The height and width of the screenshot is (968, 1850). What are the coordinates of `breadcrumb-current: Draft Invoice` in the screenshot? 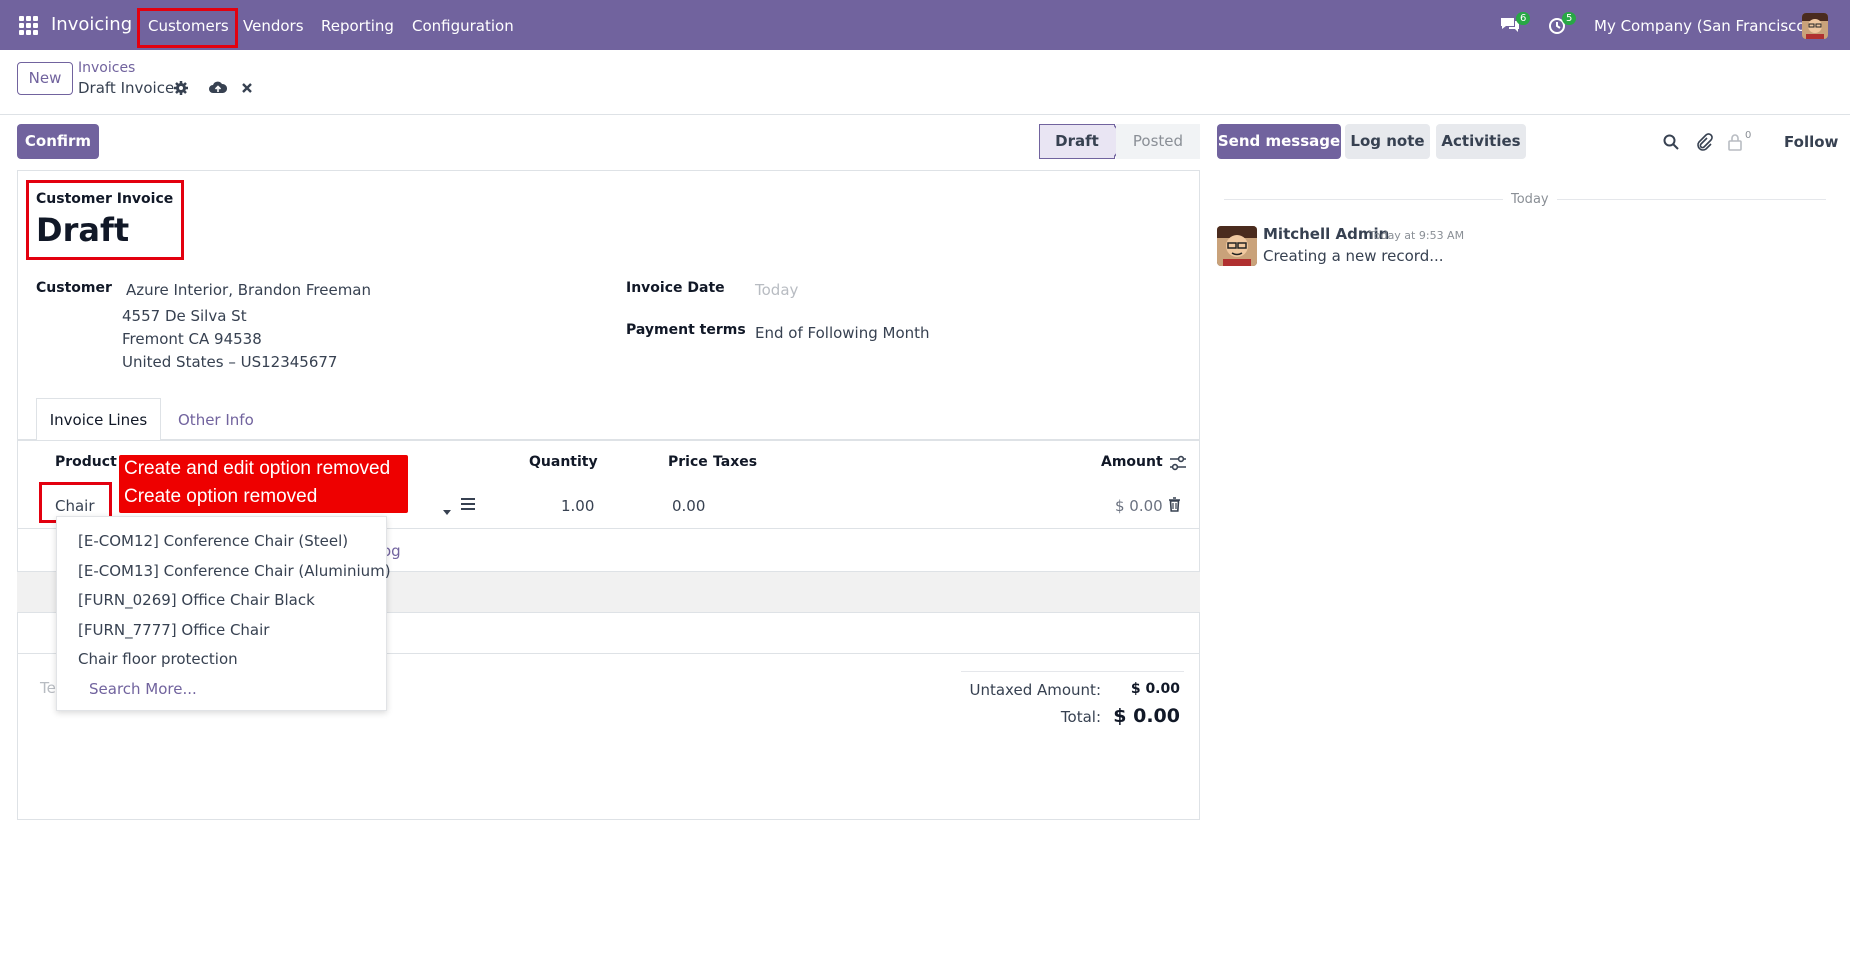 It's located at (126, 88).